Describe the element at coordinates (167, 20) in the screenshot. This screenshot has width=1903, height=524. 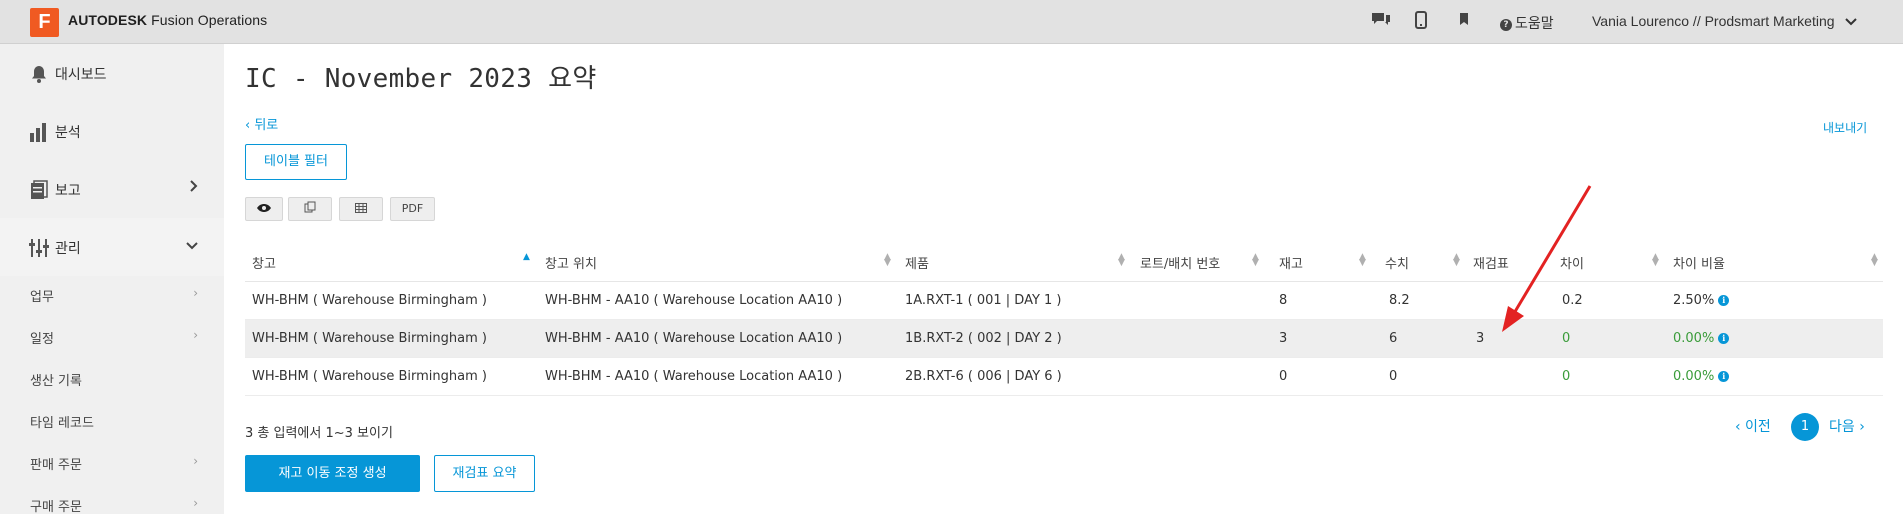
I see `brand-name: AUTODESK Fusion Operations` at that location.